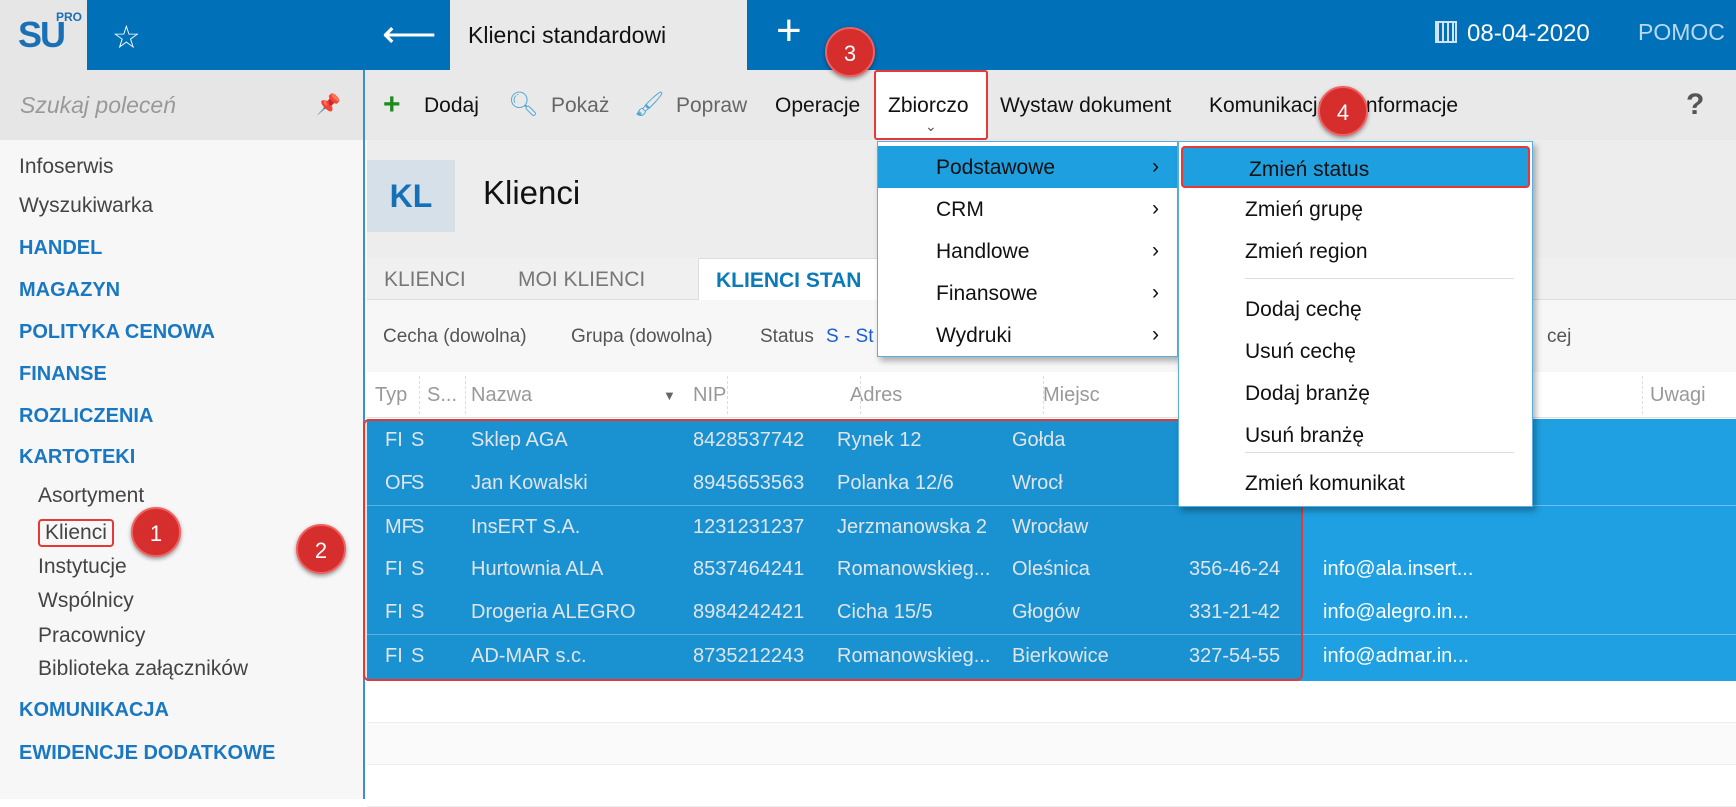 The image size is (1736, 807). I want to click on logo-sup: PRO, so click(69, 17).